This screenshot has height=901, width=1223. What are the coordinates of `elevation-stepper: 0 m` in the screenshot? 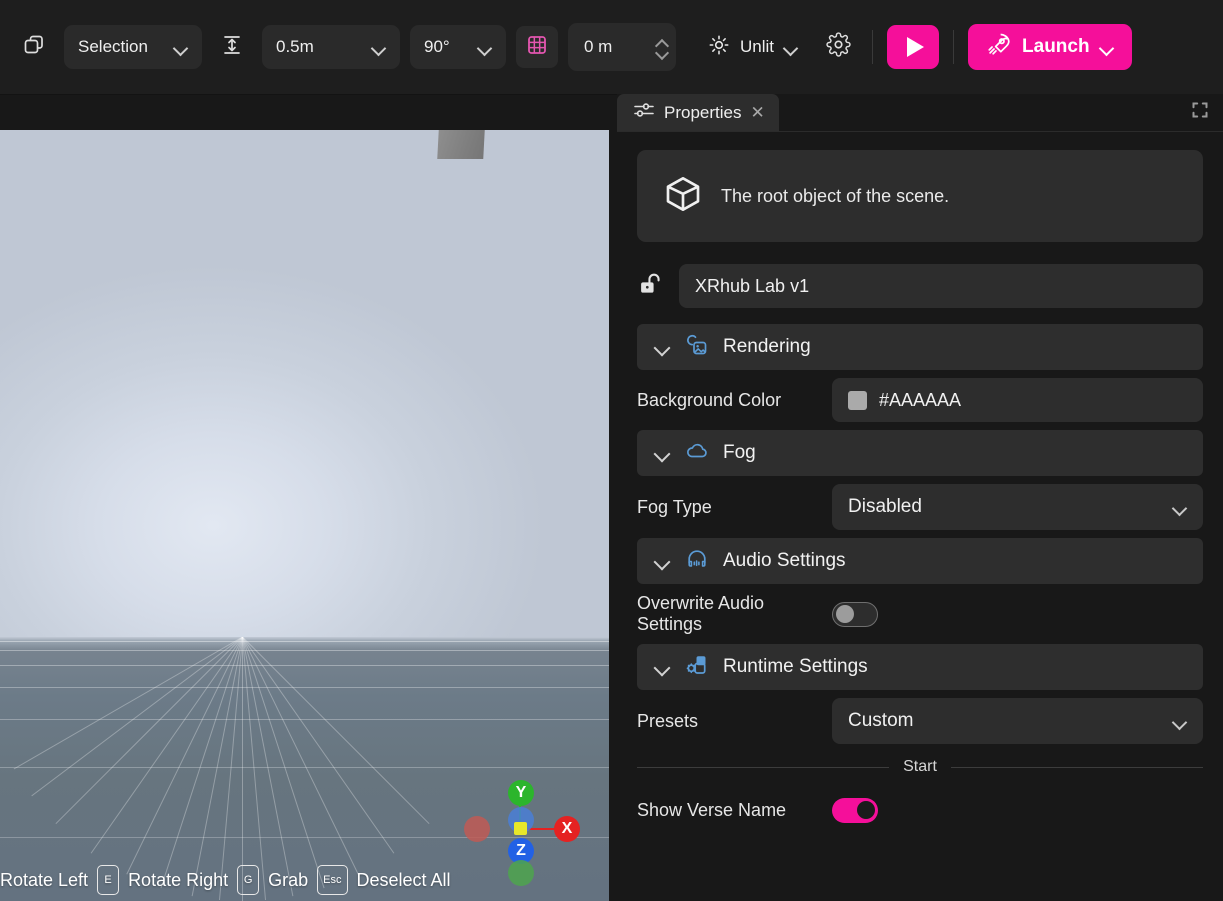 It's located at (622, 47).